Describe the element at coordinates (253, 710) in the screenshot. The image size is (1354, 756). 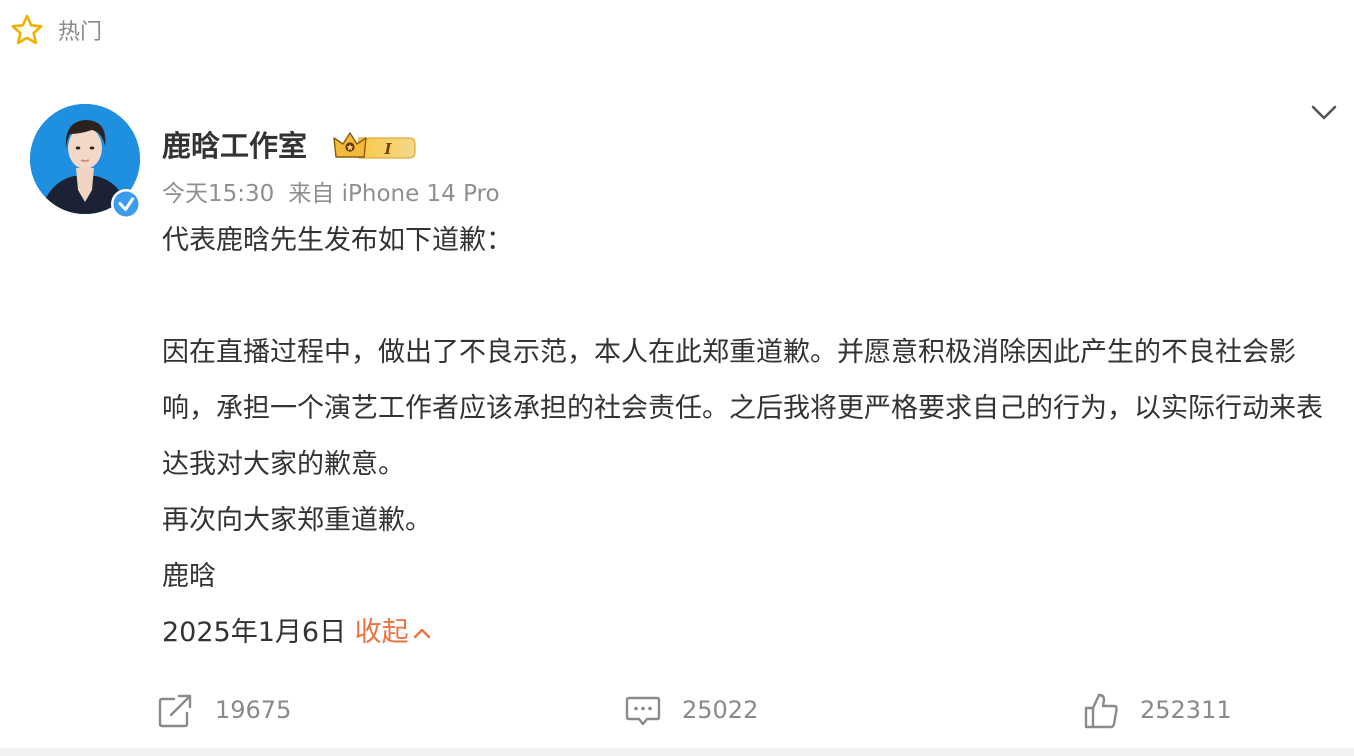
I see `repost-count: 19675` at that location.